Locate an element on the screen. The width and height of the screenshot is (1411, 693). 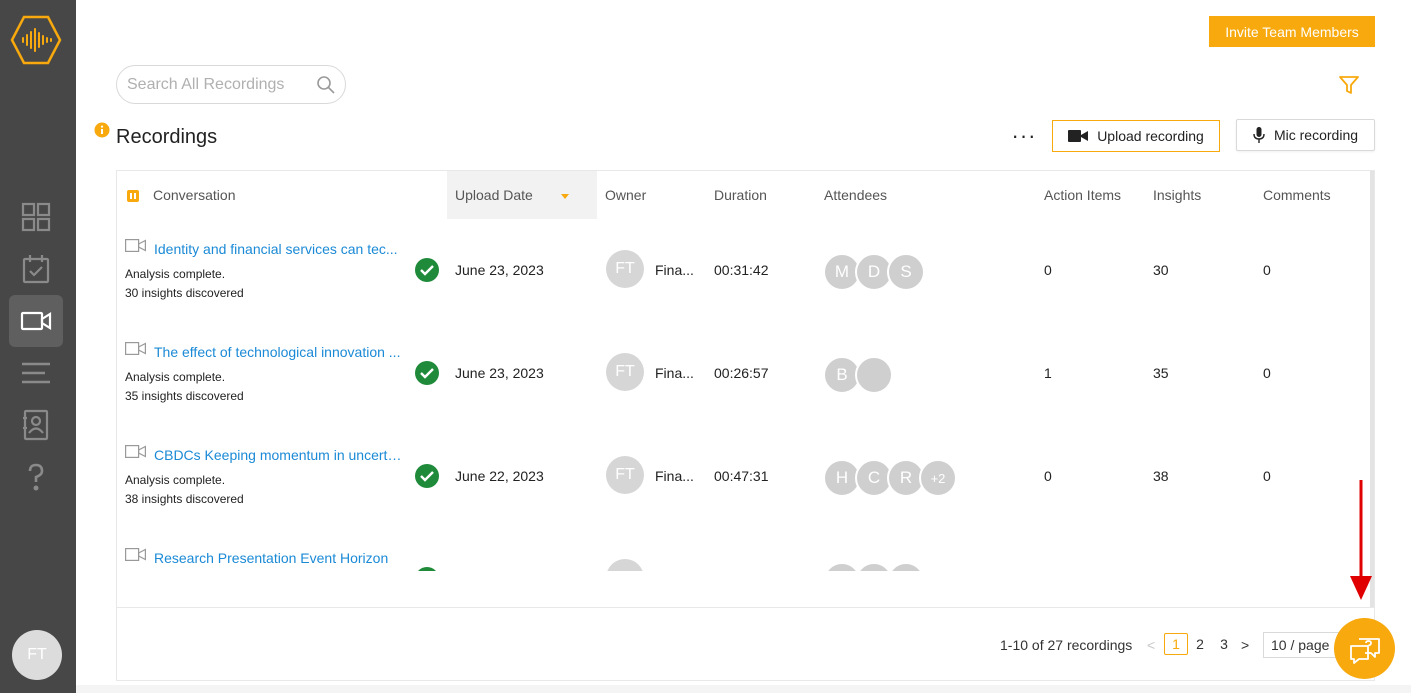
contacts-icon is located at coordinates (36, 425).